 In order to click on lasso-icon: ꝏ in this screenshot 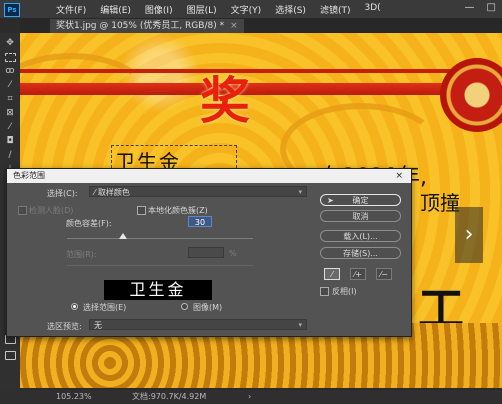, I will do `click(10, 71)`.